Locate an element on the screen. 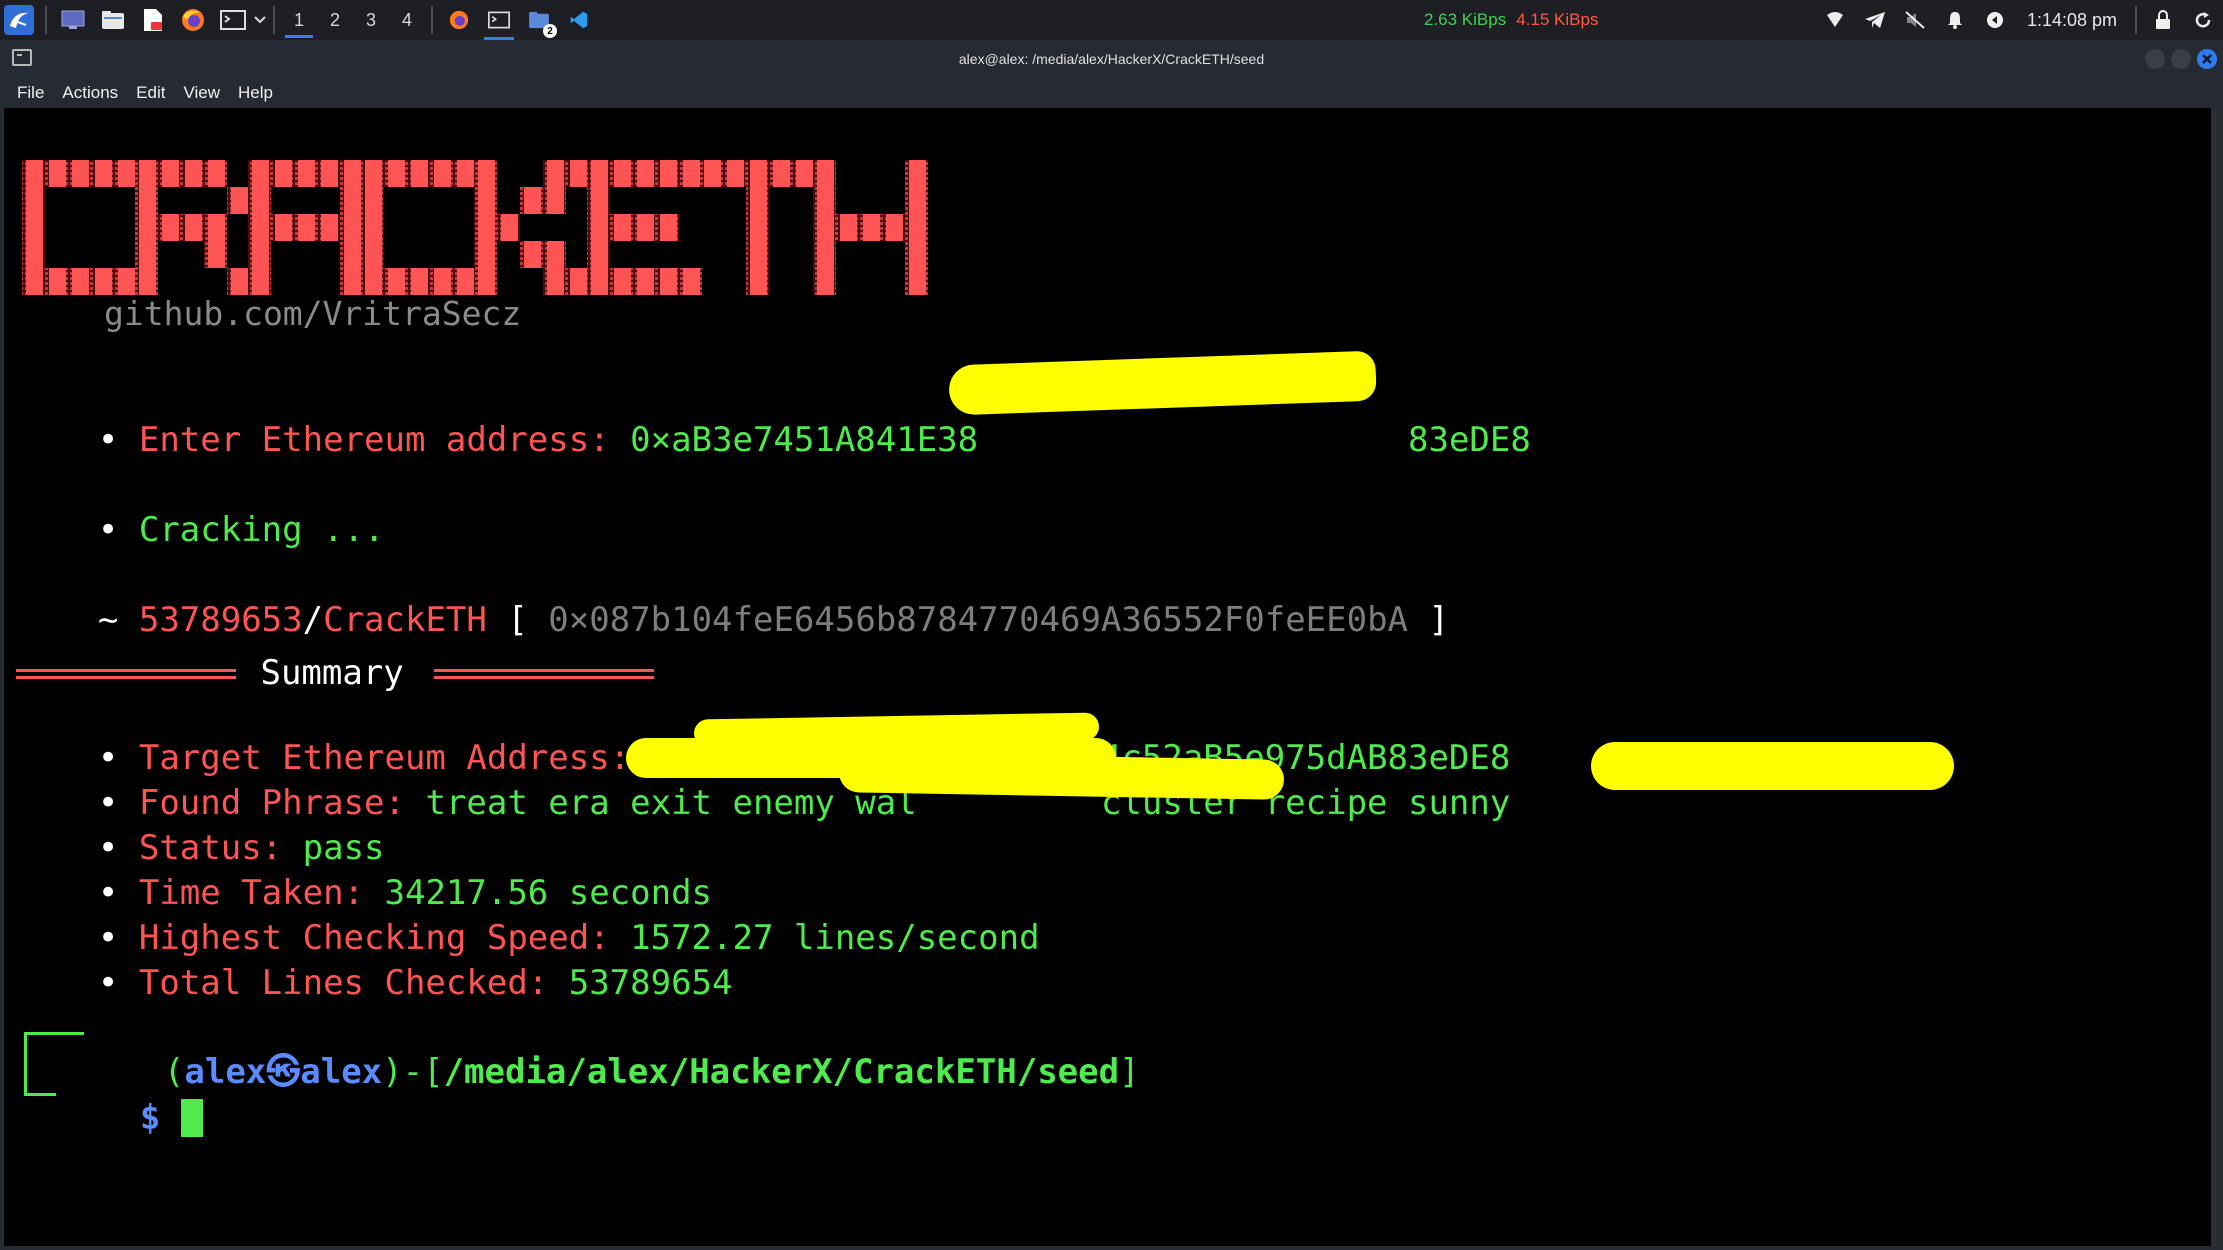  tilde: ~ is located at coordinates (118, 620).